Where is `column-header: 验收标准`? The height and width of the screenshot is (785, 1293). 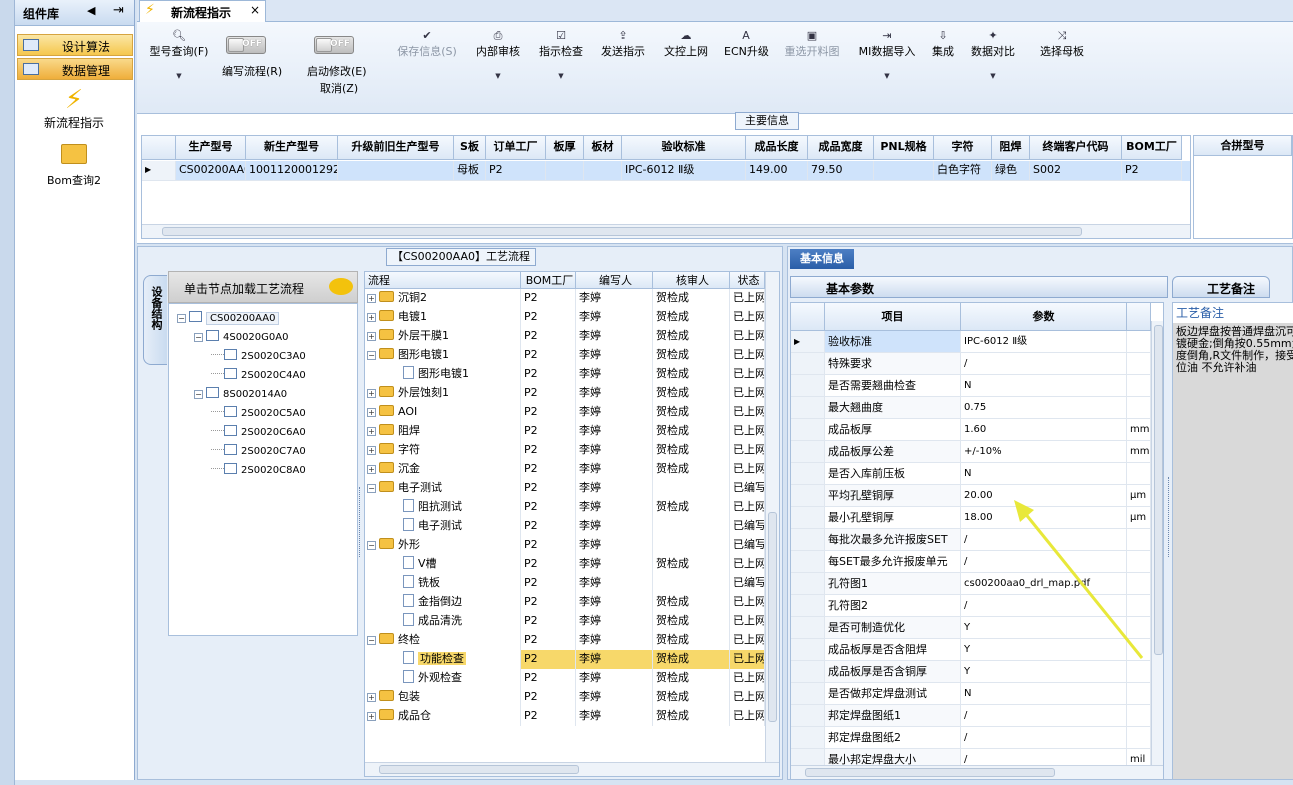 column-header: 验收标准 is located at coordinates (684, 148).